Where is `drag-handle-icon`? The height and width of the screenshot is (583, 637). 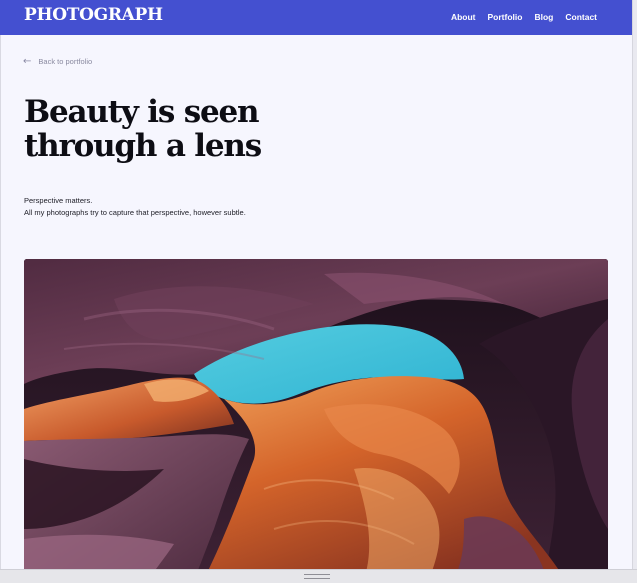 drag-handle-icon is located at coordinates (317, 576).